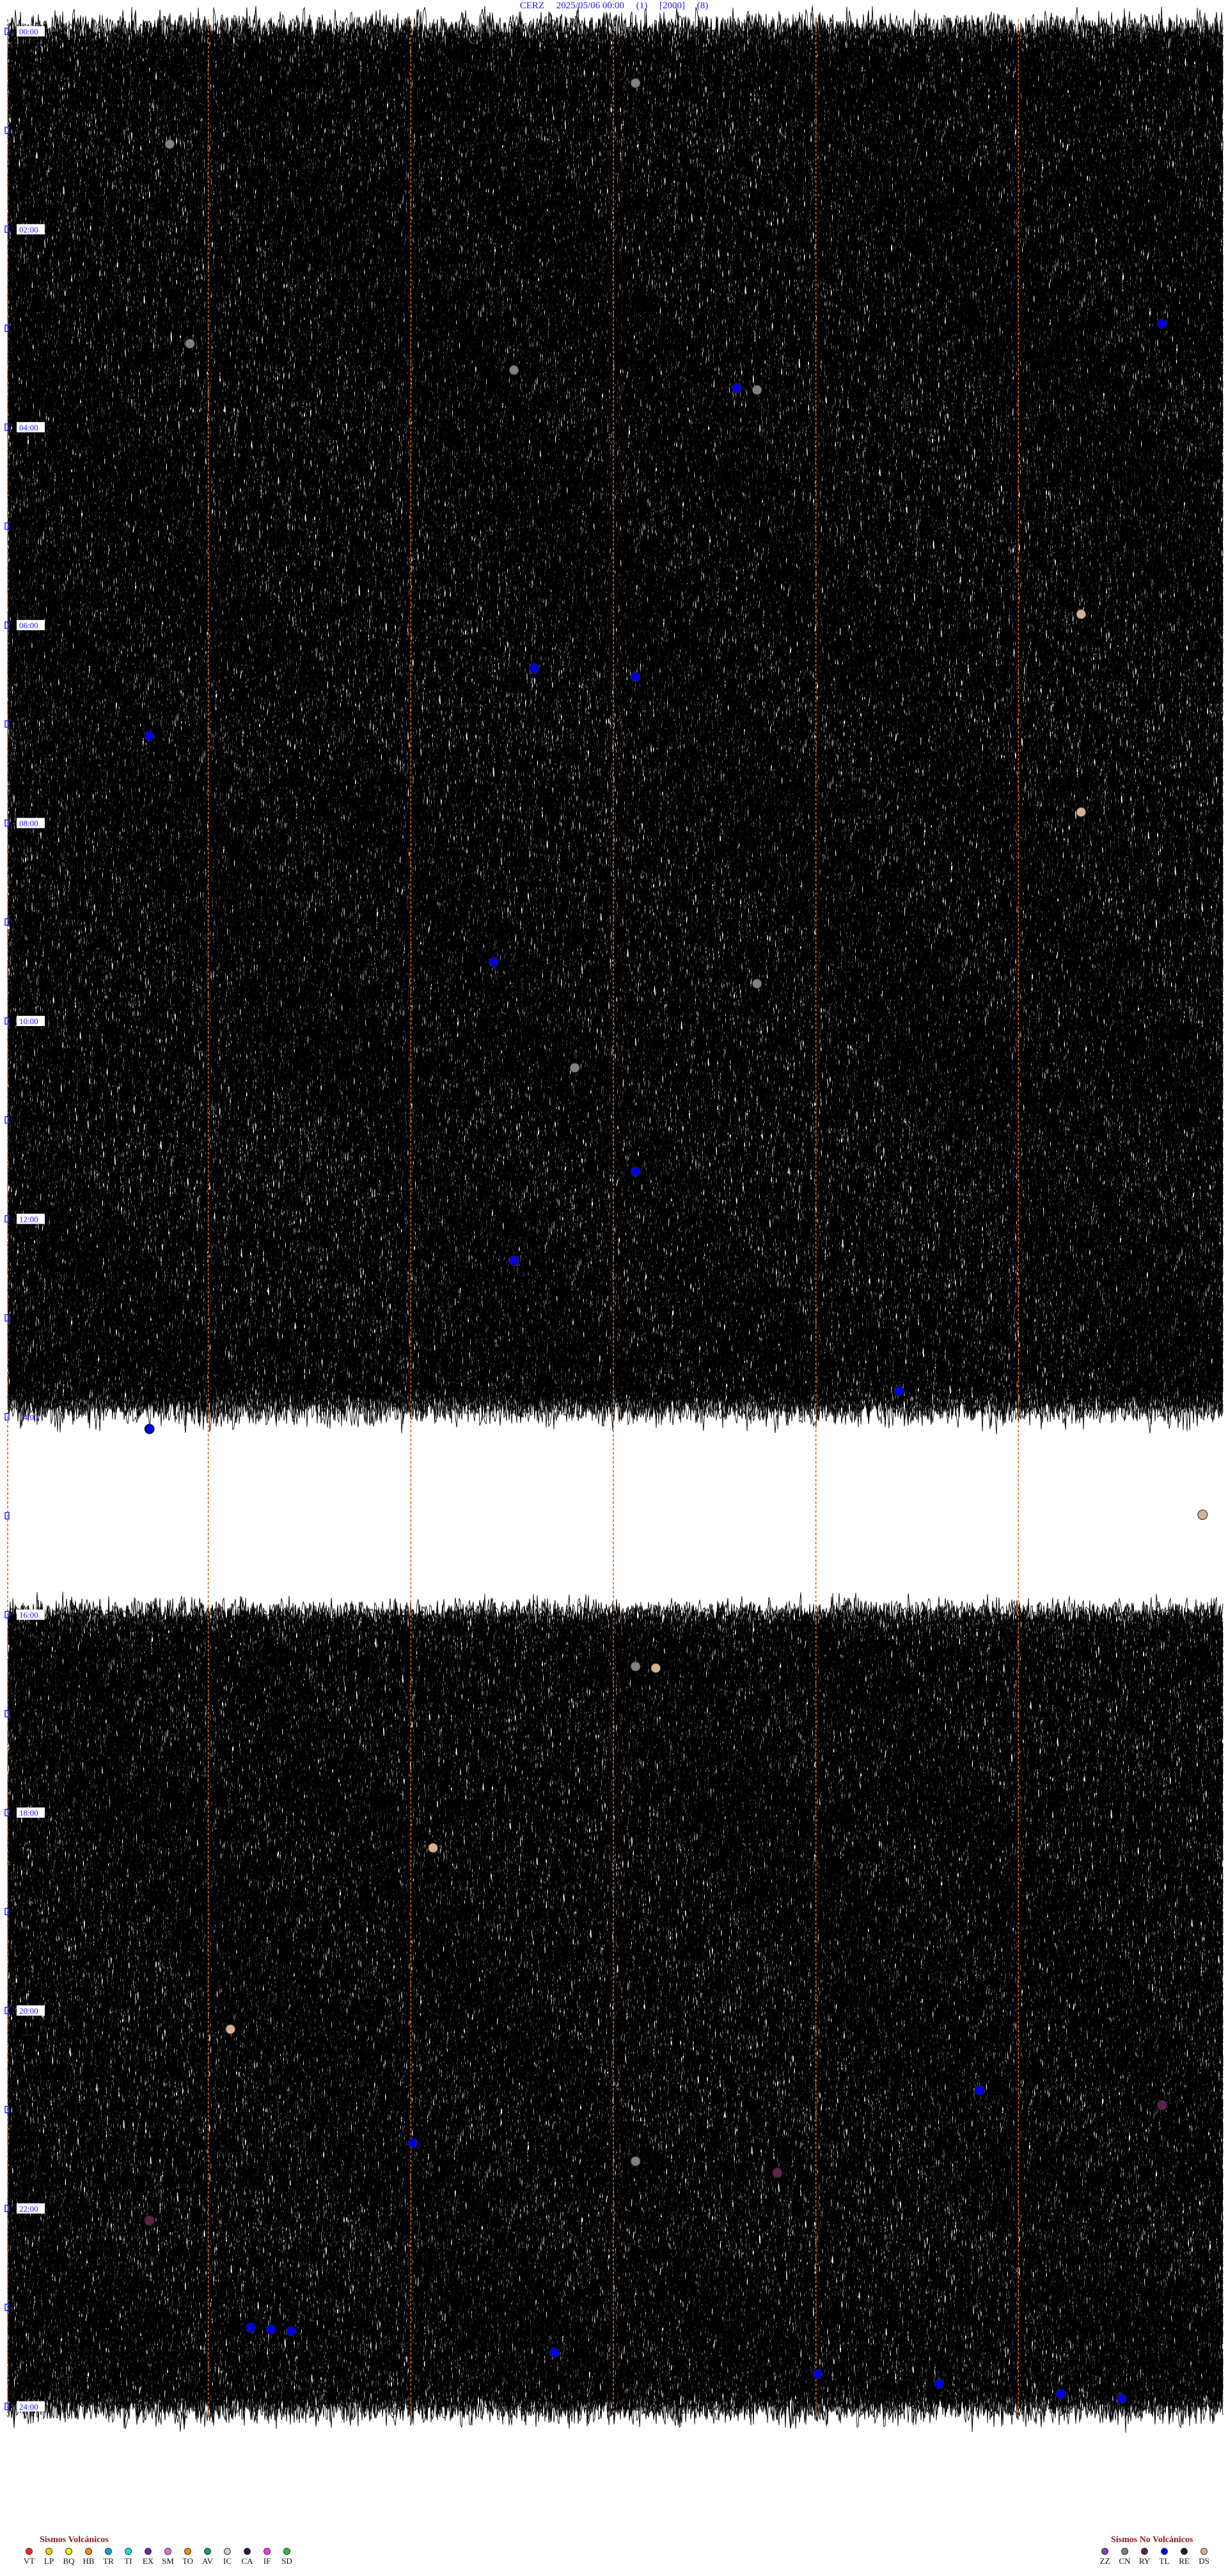  I want to click on legend-code: SD, so click(286, 2561).